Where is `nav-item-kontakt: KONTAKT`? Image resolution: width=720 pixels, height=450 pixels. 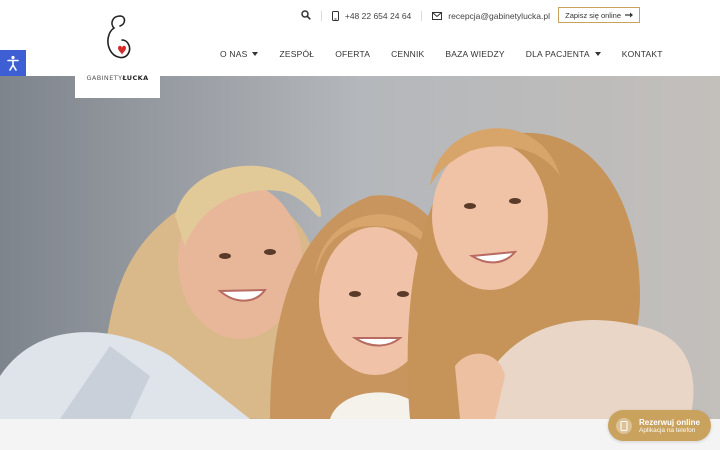 nav-item-kontakt: KONTAKT is located at coordinates (642, 54).